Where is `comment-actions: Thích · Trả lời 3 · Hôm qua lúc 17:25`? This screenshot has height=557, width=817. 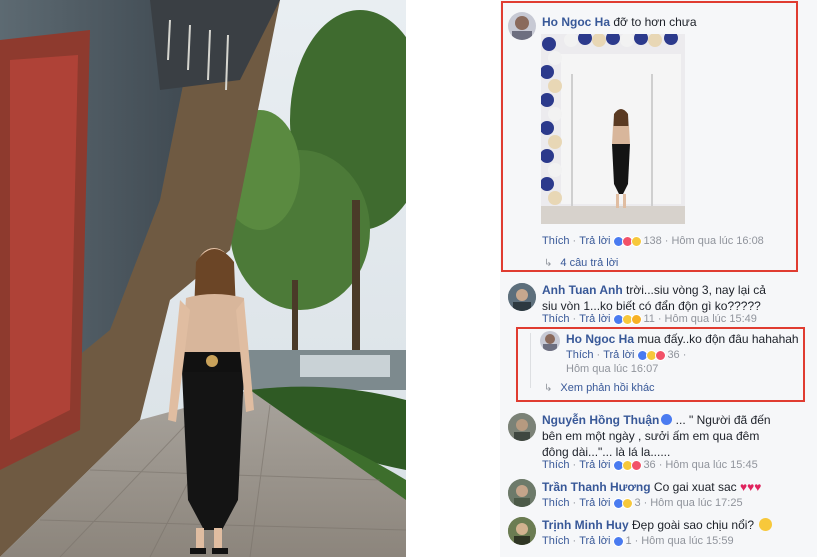
comment-actions: Thích · Trả lời 3 · Hôm qua lúc 17:25 is located at coordinates (642, 503).